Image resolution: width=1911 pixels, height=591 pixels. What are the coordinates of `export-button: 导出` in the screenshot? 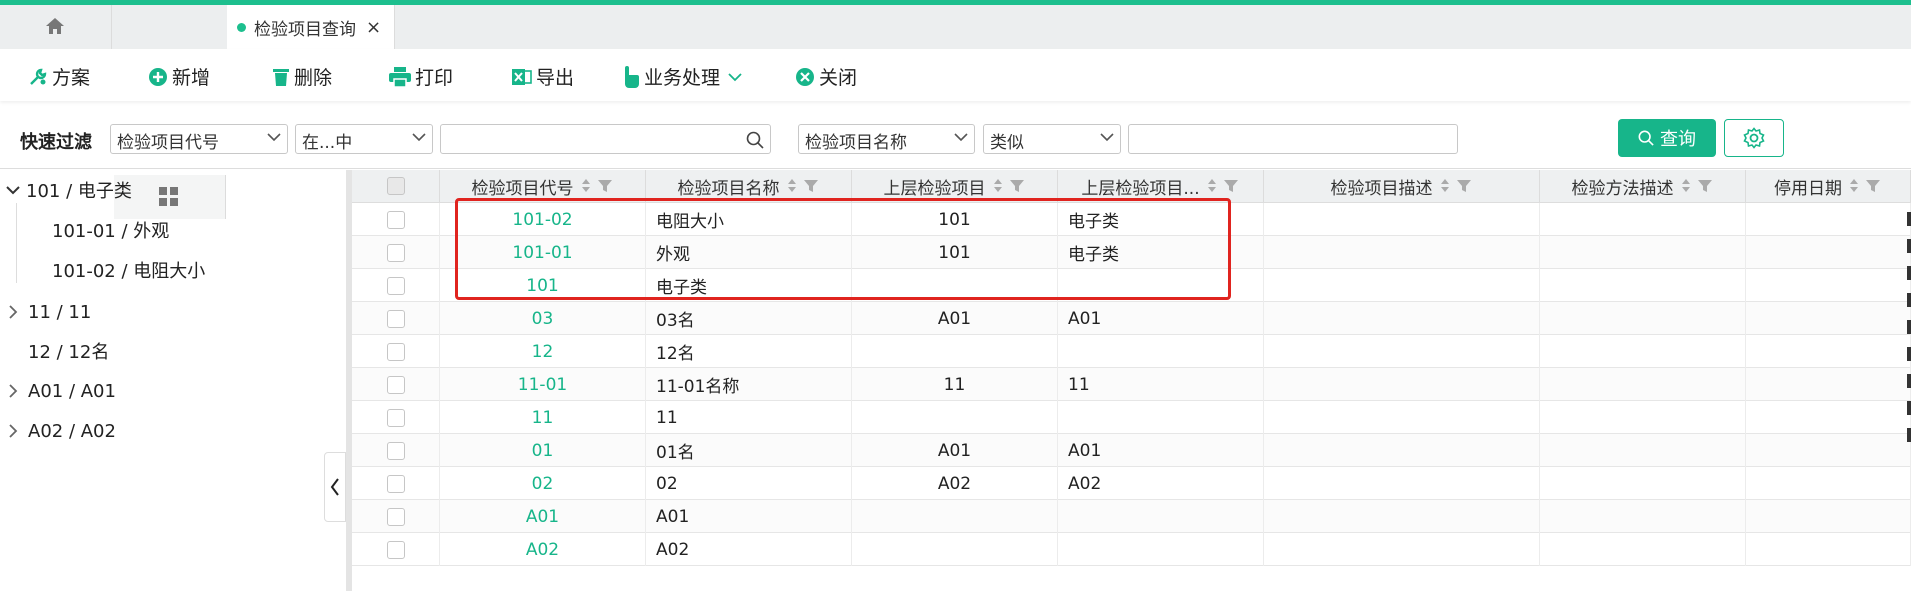 It's located at (543, 76).